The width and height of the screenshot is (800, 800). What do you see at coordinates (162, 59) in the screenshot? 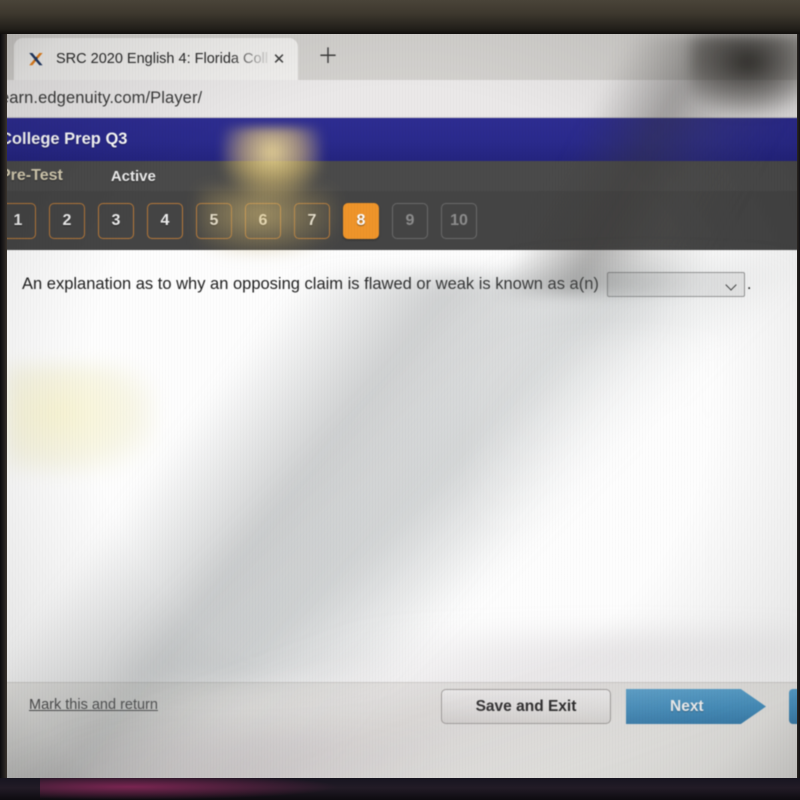
I see `browser-tab-title: SRC 2020 English 4: Florida Colle` at bounding box center [162, 59].